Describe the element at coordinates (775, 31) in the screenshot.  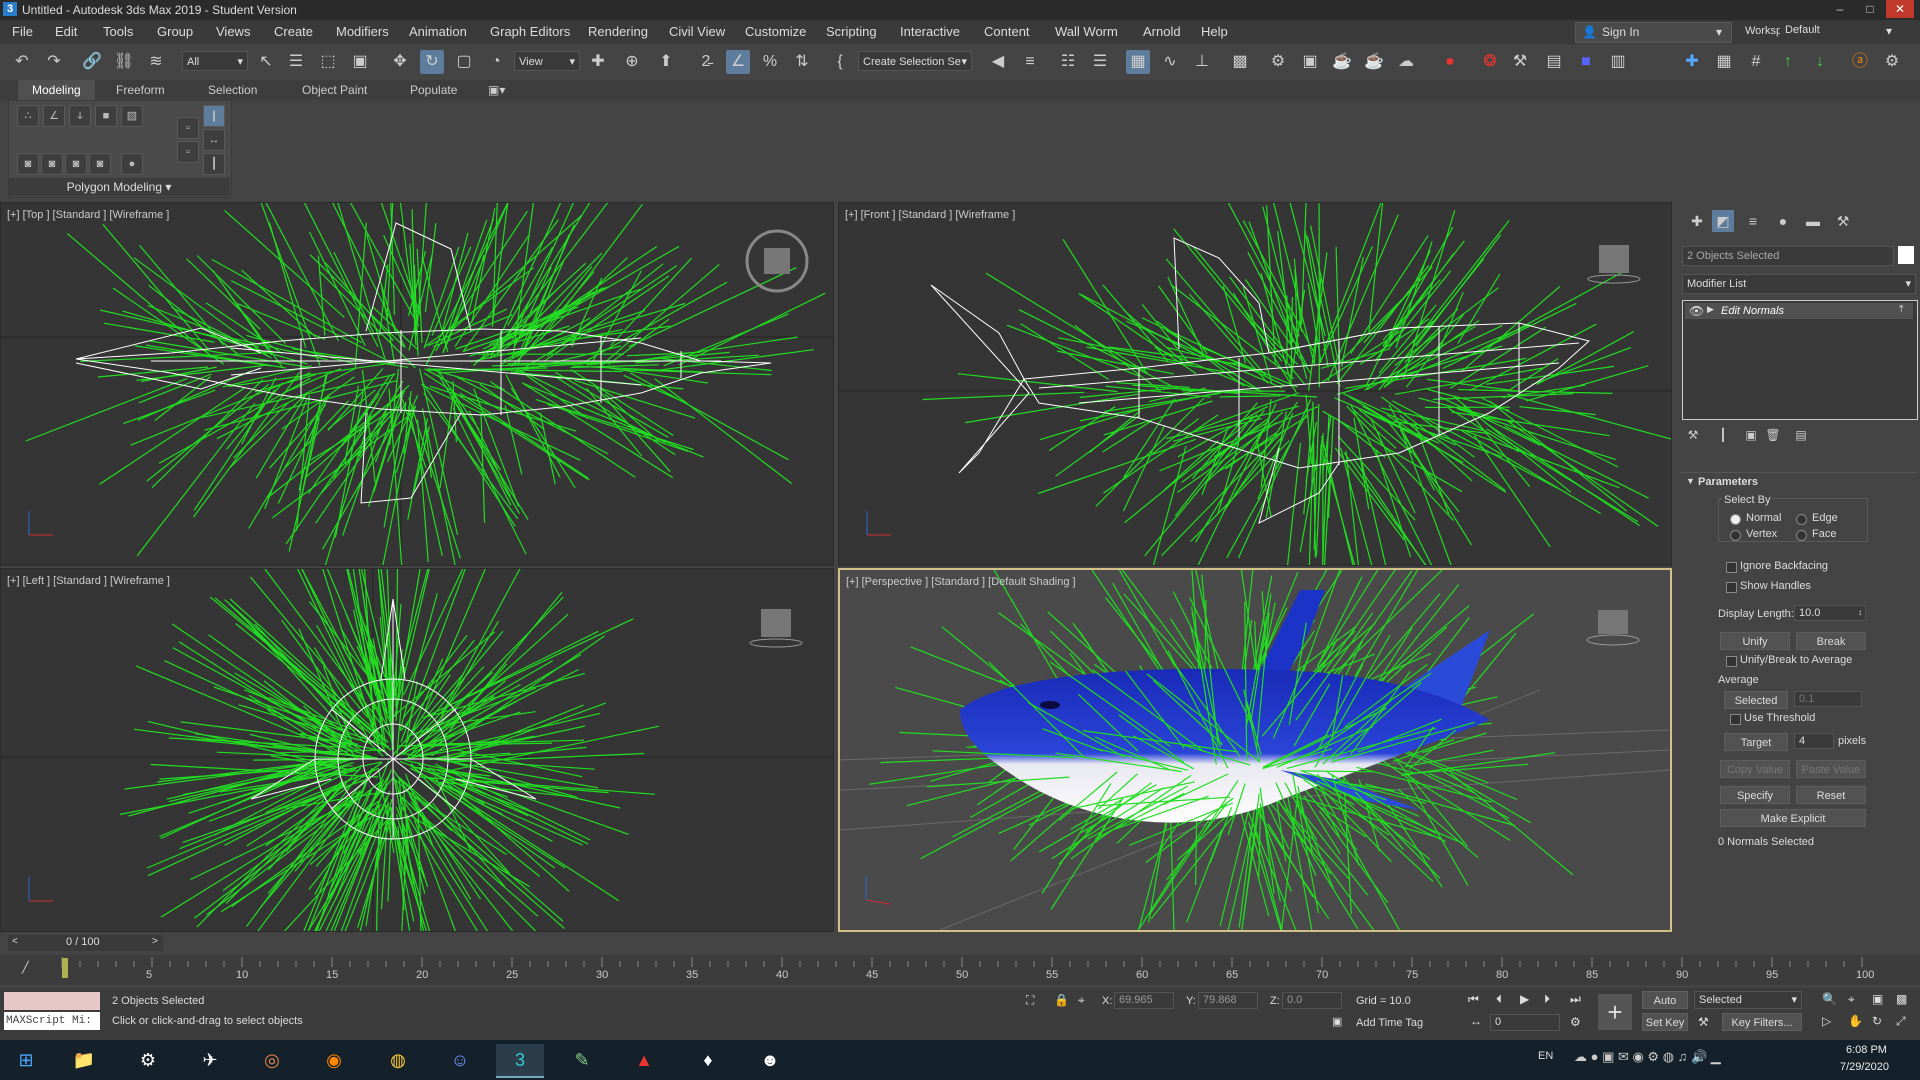
I see `menu-customize: Customize` at that location.